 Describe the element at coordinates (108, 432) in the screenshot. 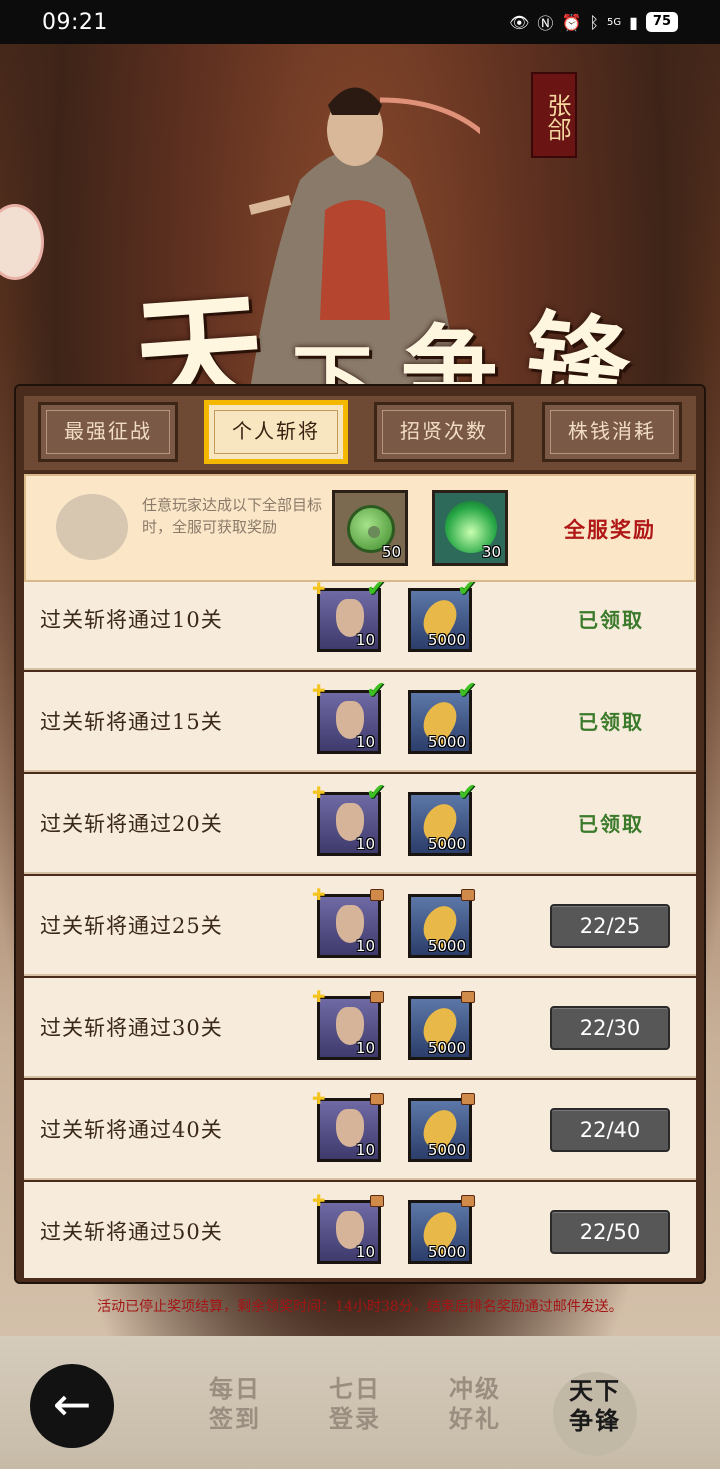

I see `tab-strongest-campaign: 最强征战` at that location.